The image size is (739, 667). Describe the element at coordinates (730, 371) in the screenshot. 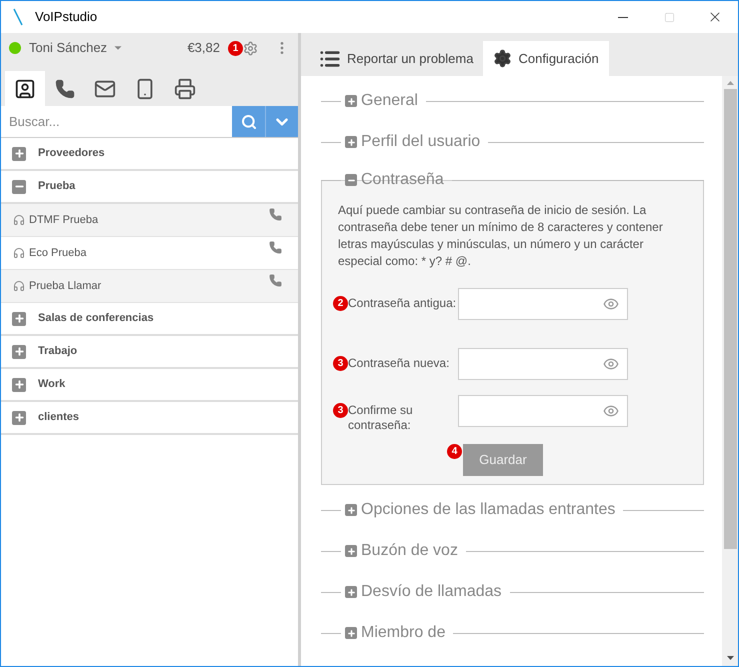

I see `scrollbar` at that location.